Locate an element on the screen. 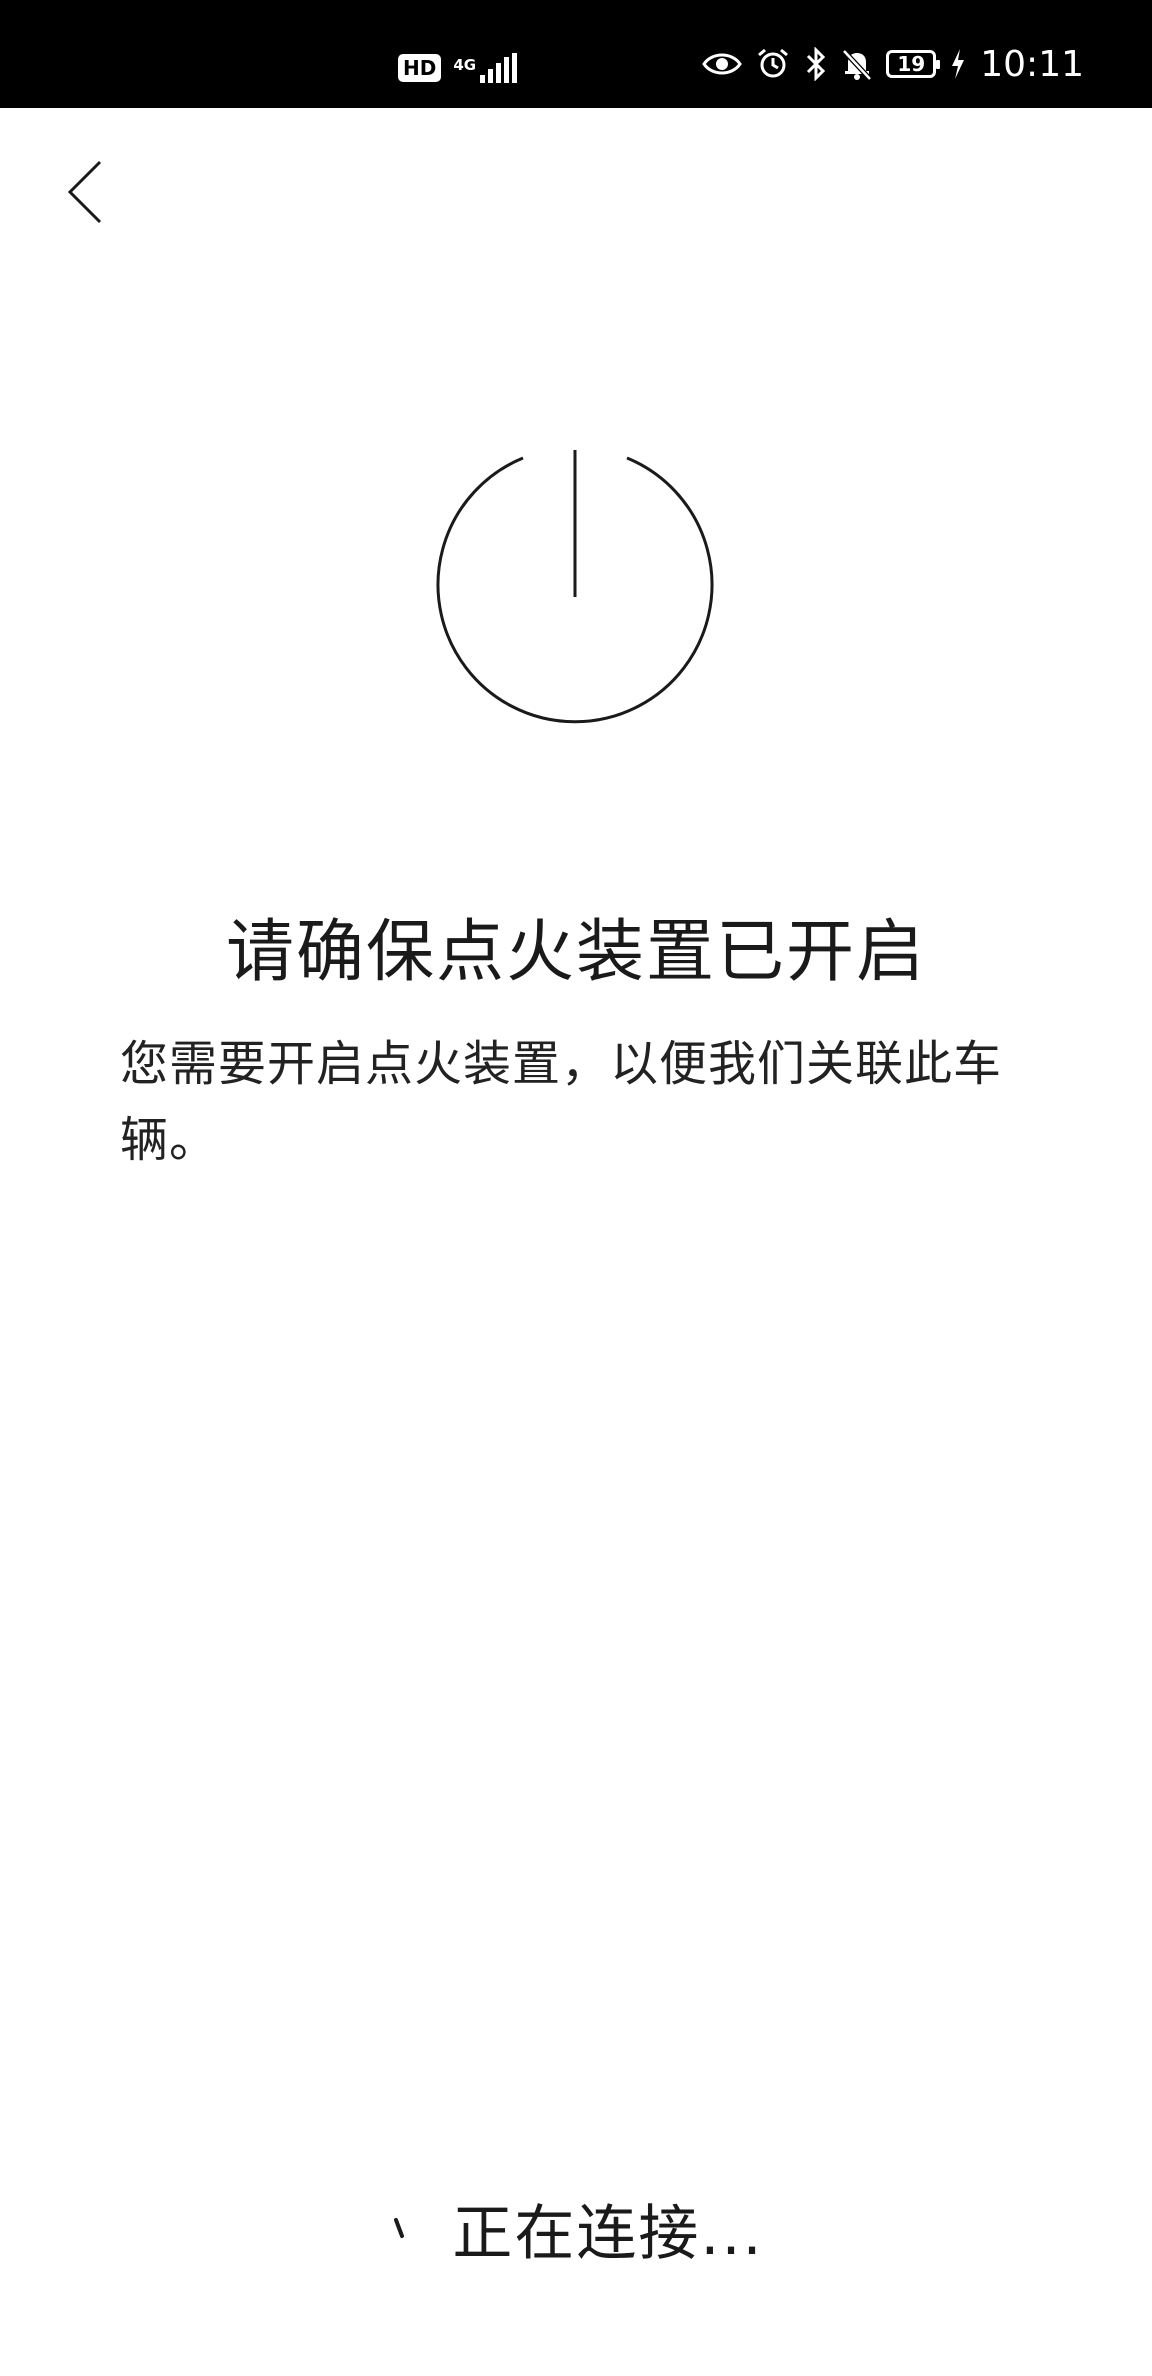 The width and height of the screenshot is (1152, 2376). page-description: 您需要开启点火装置，以便我们关联此车辆。 is located at coordinates (561, 1102).